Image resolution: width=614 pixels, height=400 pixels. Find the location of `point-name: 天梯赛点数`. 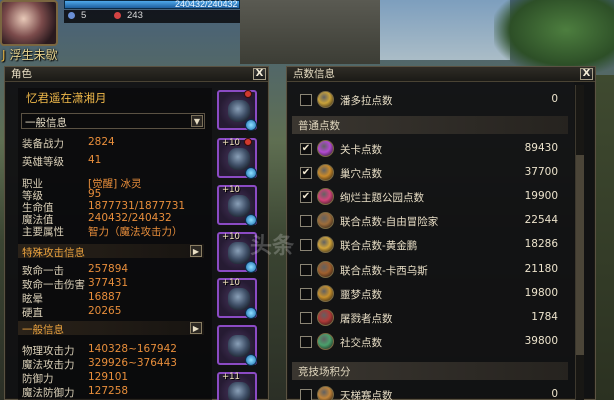

point-name: 天梯赛点数 is located at coordinates (366, 395).